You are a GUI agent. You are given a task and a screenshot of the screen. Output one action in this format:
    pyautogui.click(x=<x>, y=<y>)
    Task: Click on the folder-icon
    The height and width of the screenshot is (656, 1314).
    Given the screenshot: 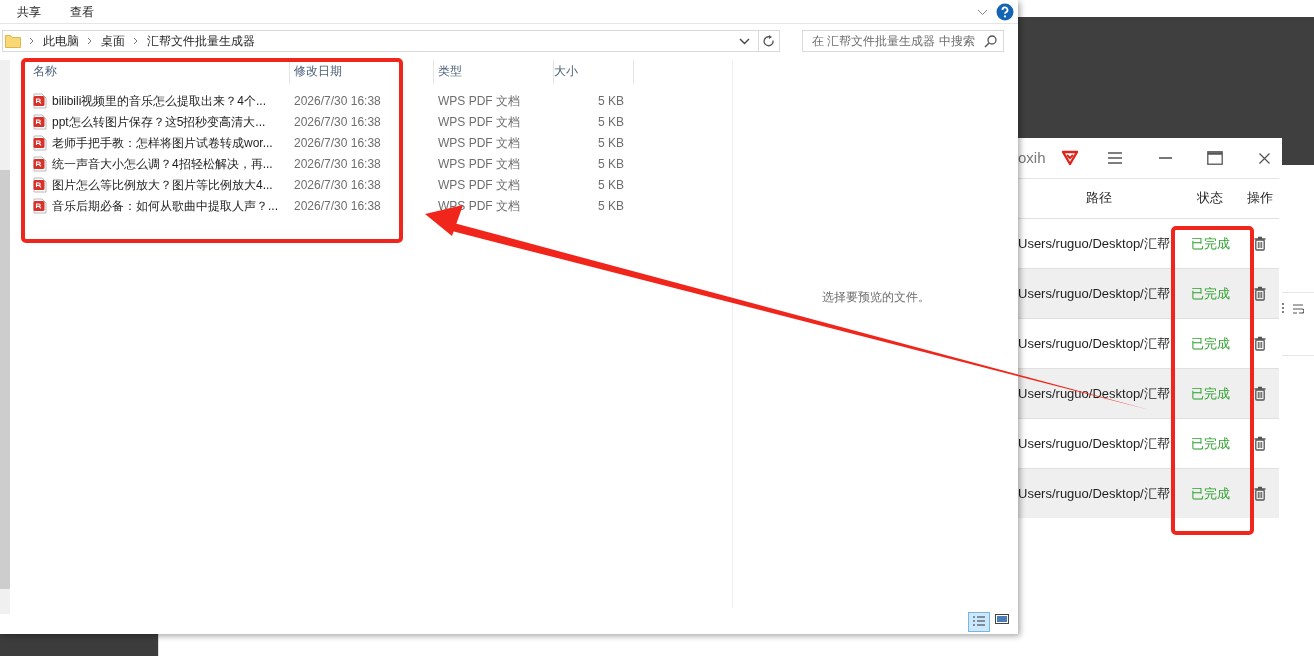 What is the action you would take?
    pyautogui.click(x=13, y=41)
    